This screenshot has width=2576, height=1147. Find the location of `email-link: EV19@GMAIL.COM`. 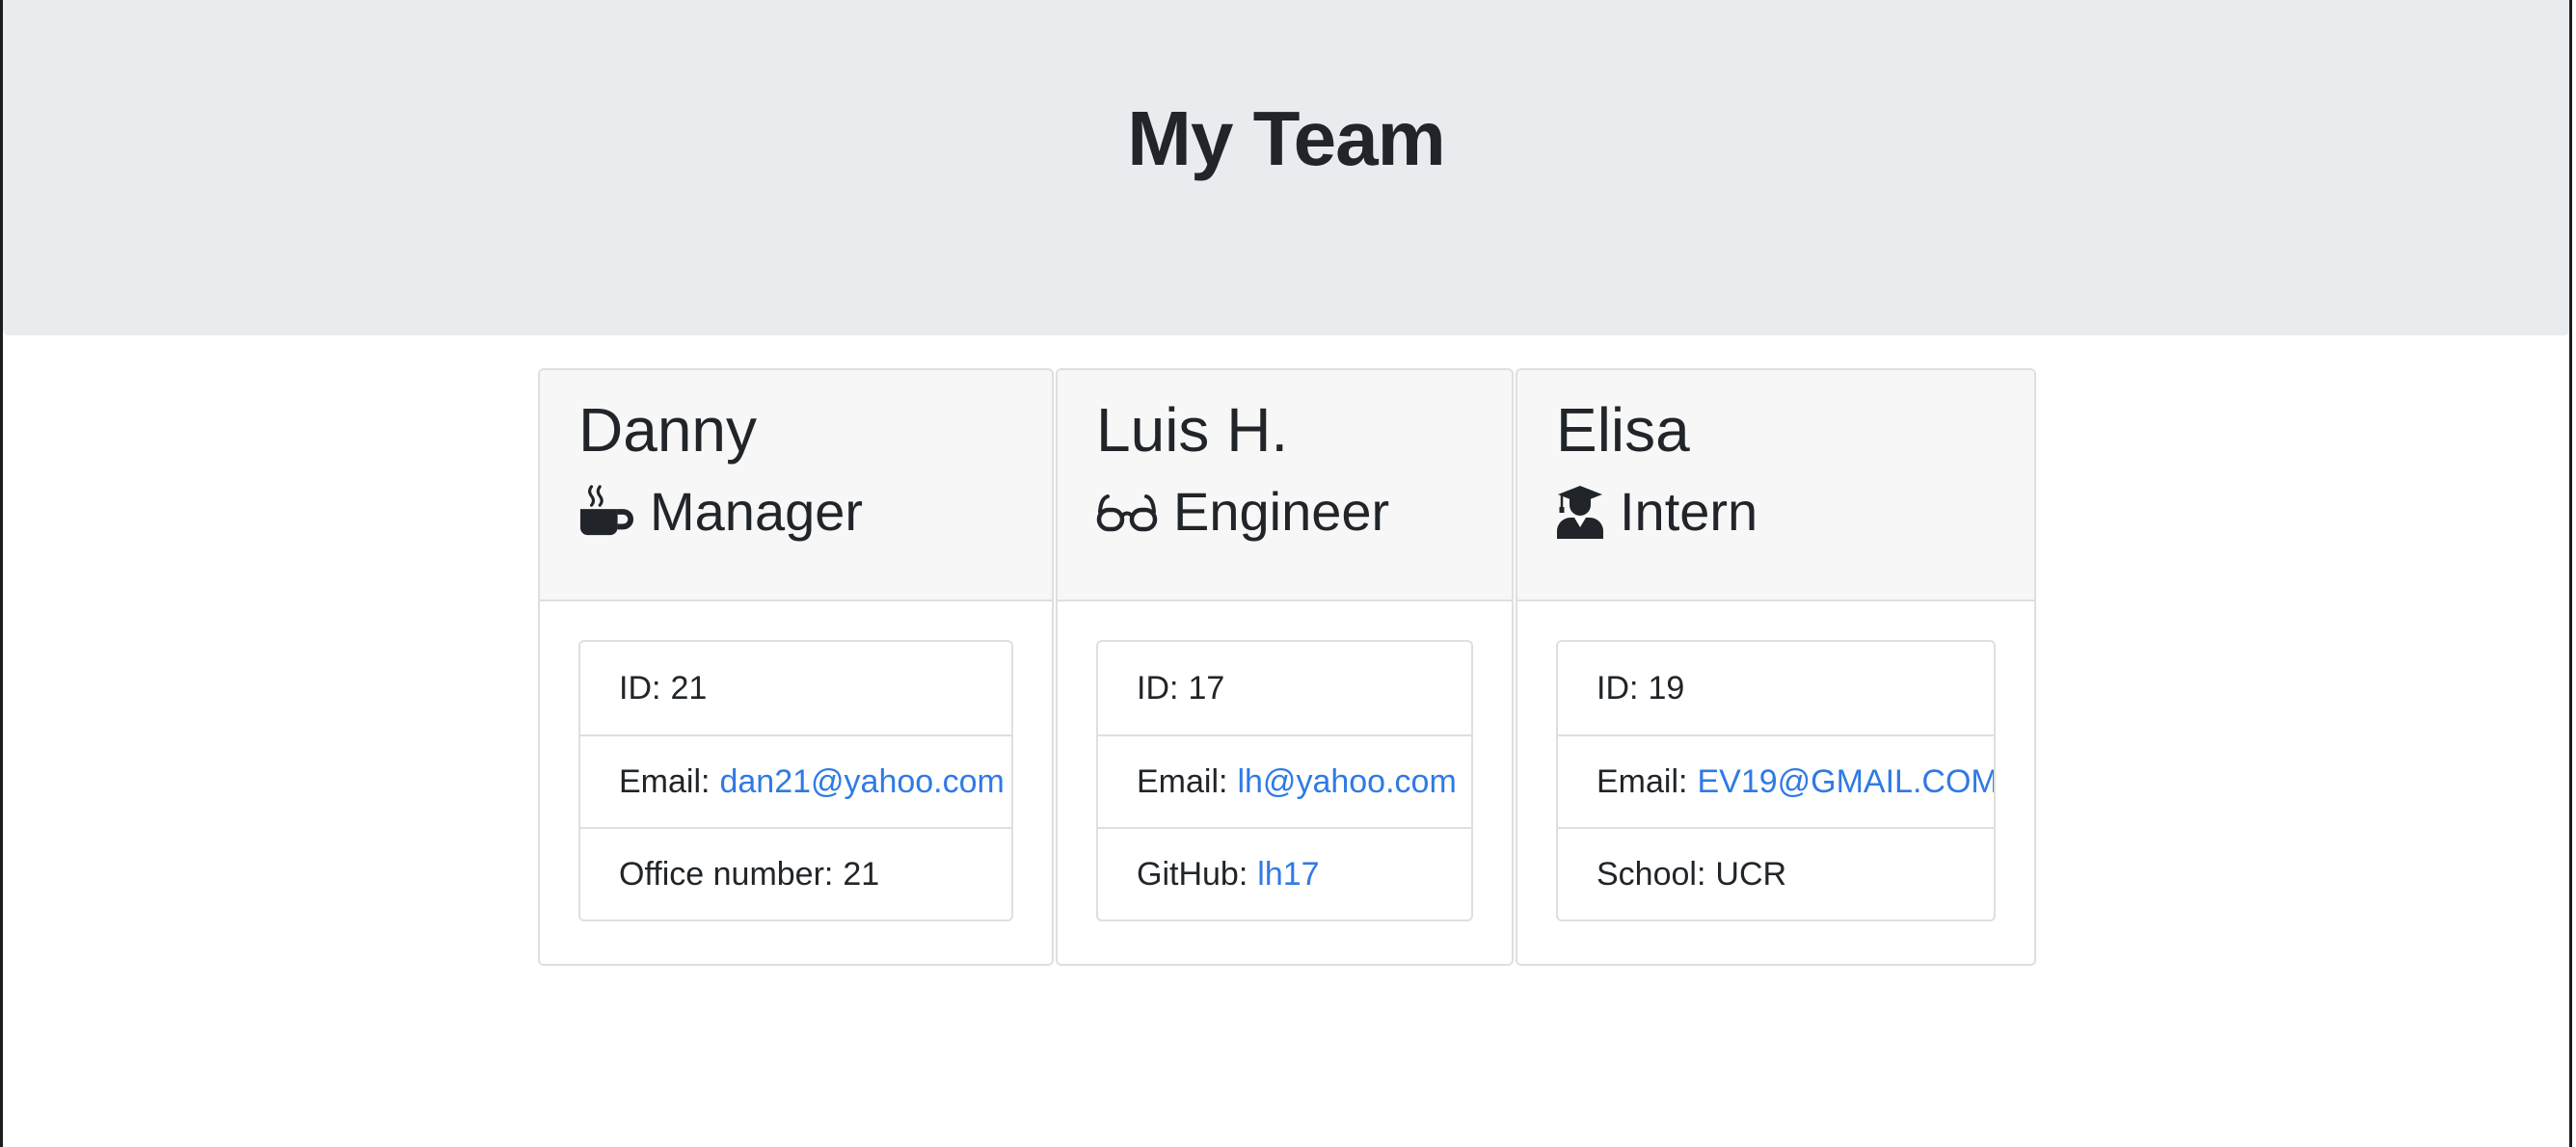

email-link: EV19@GMAIL.COM is located at coordinates (1846, 782).